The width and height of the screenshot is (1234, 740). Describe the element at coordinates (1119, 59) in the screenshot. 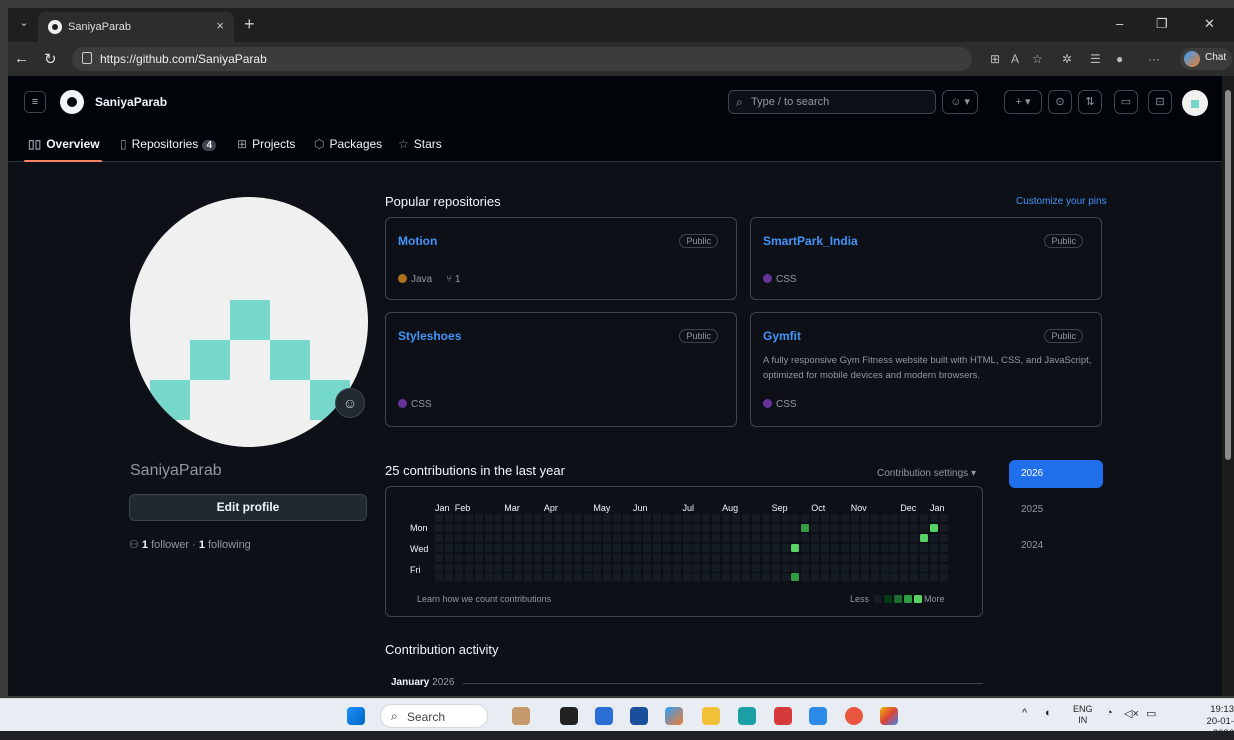

I see `profile-icon: ●` at that location.